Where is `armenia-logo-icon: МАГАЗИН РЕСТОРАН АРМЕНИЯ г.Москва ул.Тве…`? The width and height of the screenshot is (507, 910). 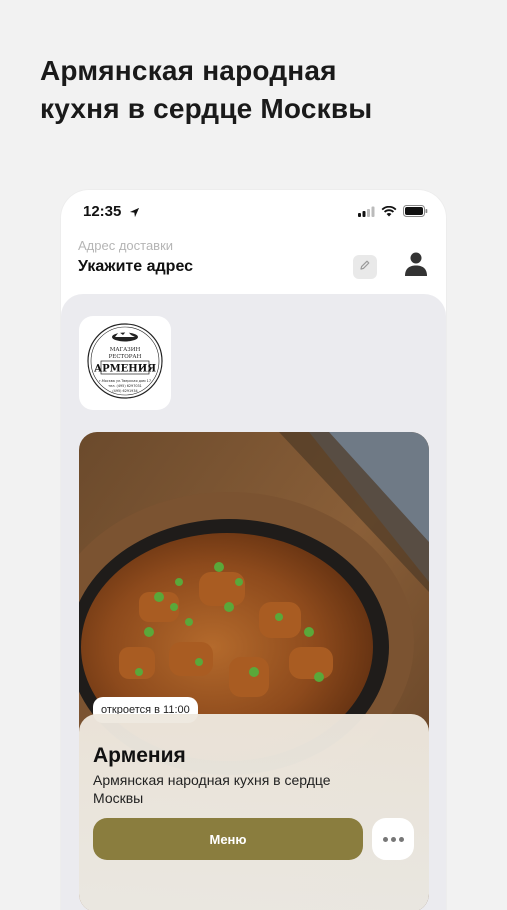
armenia-logo-icon: МАГАЗИН РЕСТОРАН АРМЕНИЯ г.Москва ул.Тве… is located at coordinates (125, 361).